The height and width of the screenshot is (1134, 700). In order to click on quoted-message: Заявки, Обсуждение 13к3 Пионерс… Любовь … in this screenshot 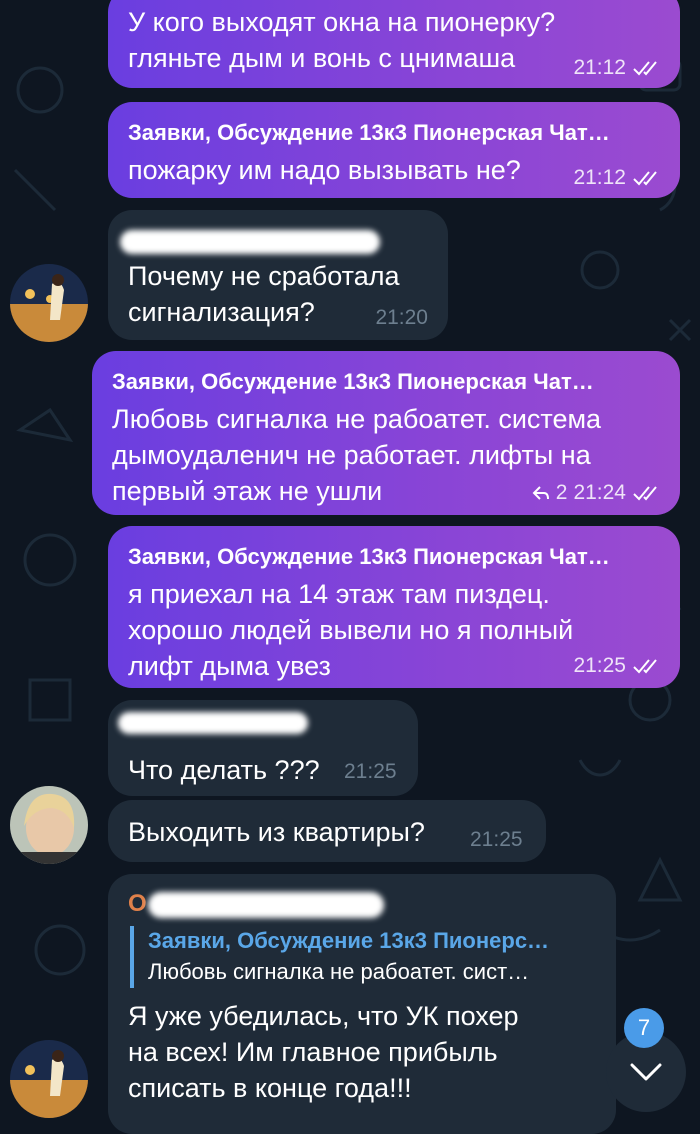, I will do `click(364, 957)`.